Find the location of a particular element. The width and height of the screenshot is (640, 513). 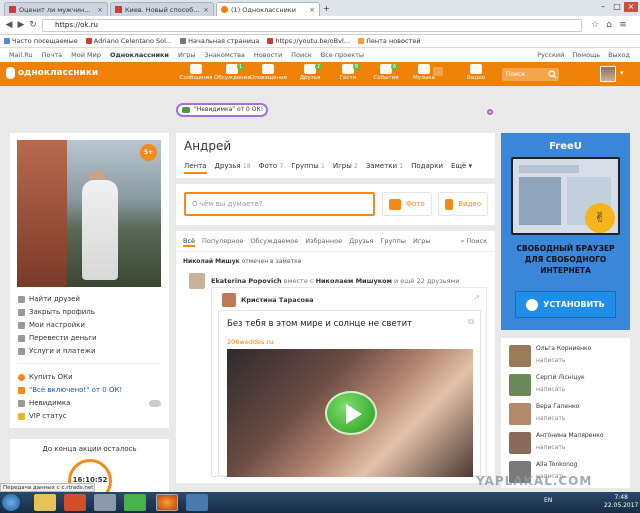

feed-tab-discussed: Обсуждаемое is located at coordinates (274, 242).